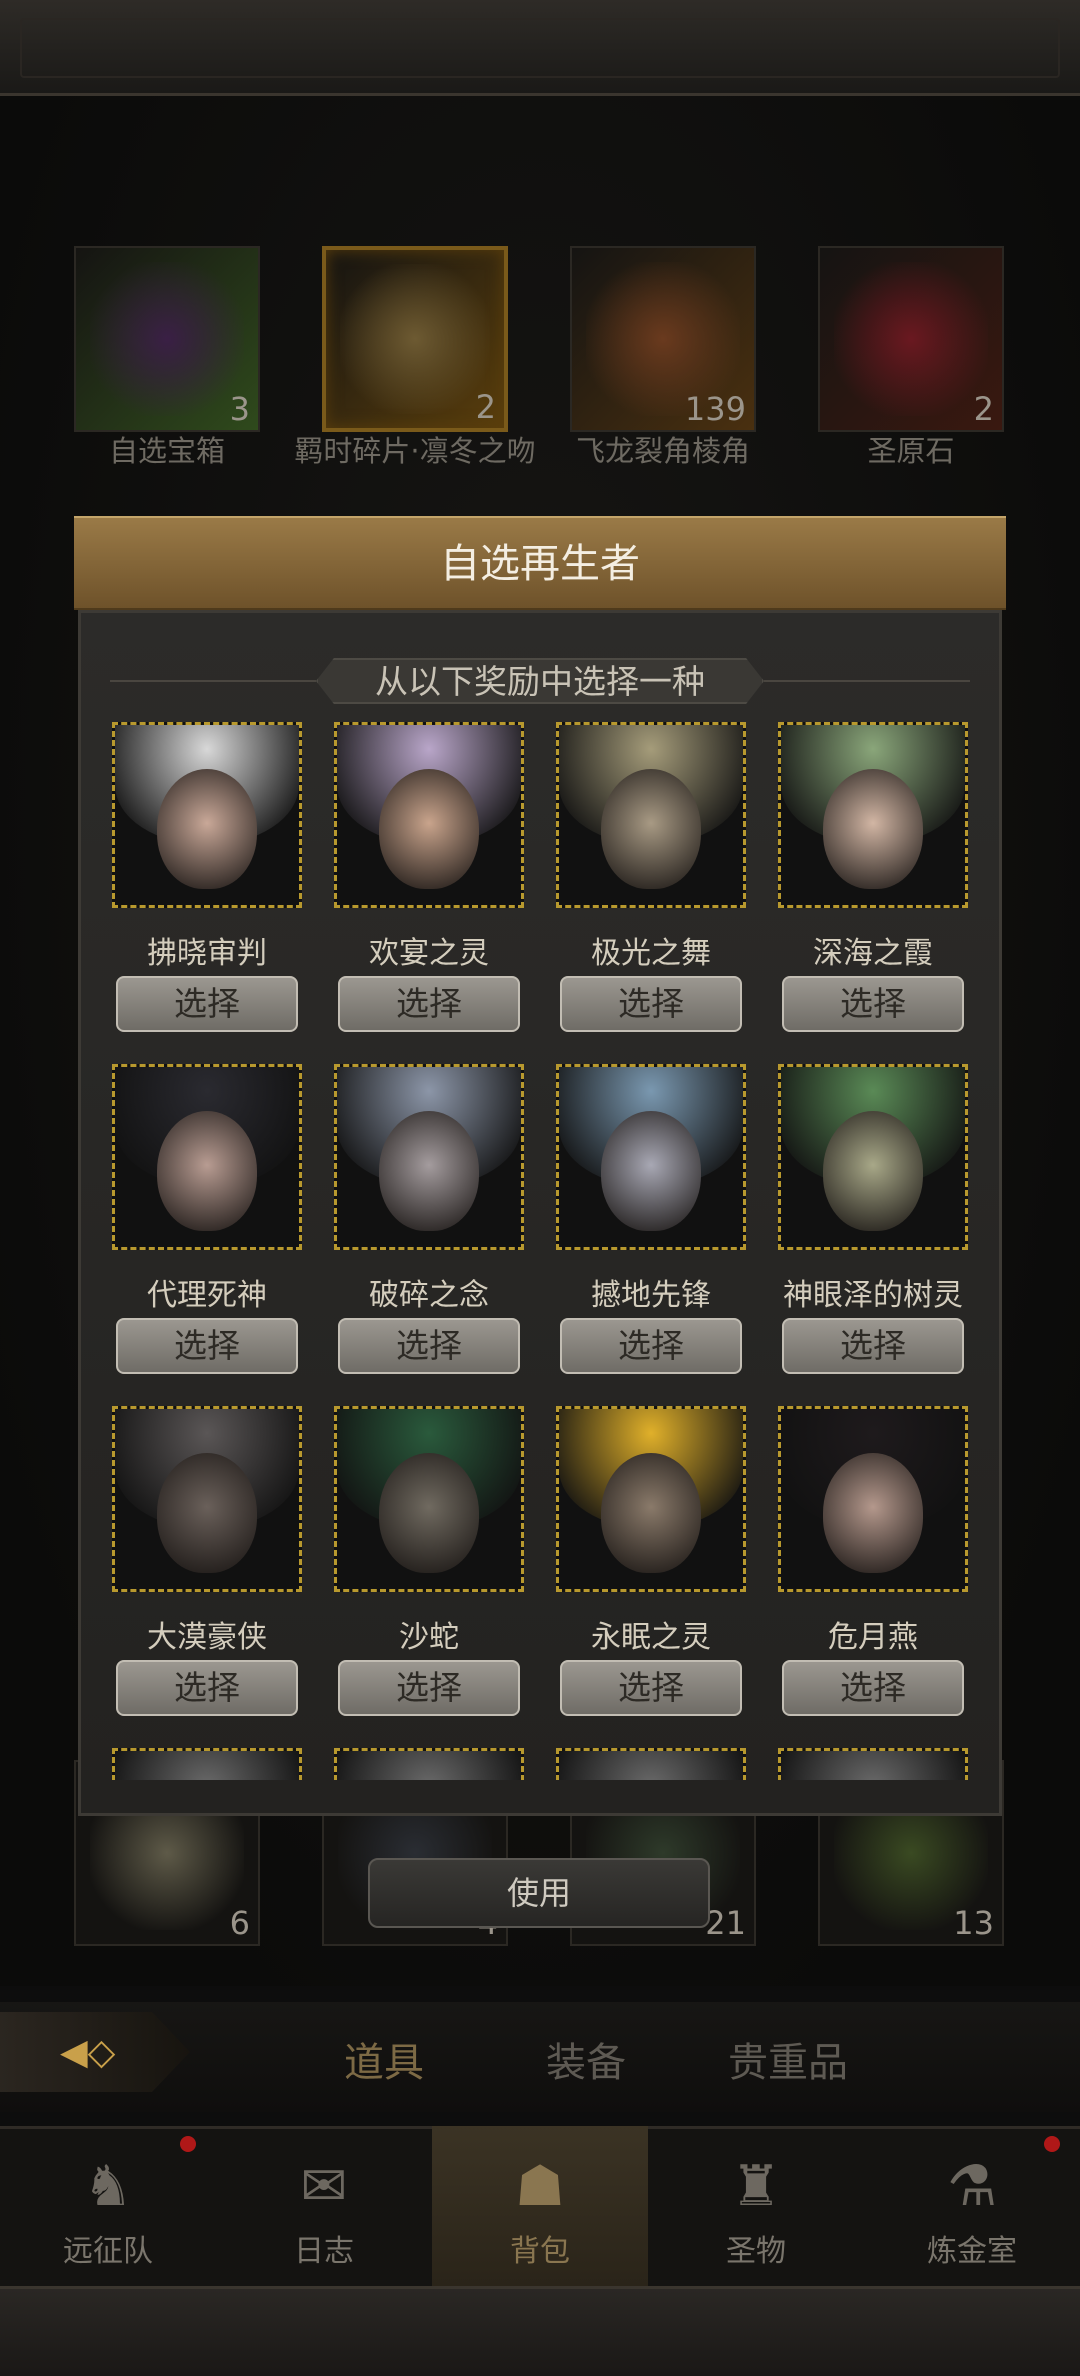 The image size is (1080, 2376). I want to click on tab-items: 道具, so click(384, 2059).